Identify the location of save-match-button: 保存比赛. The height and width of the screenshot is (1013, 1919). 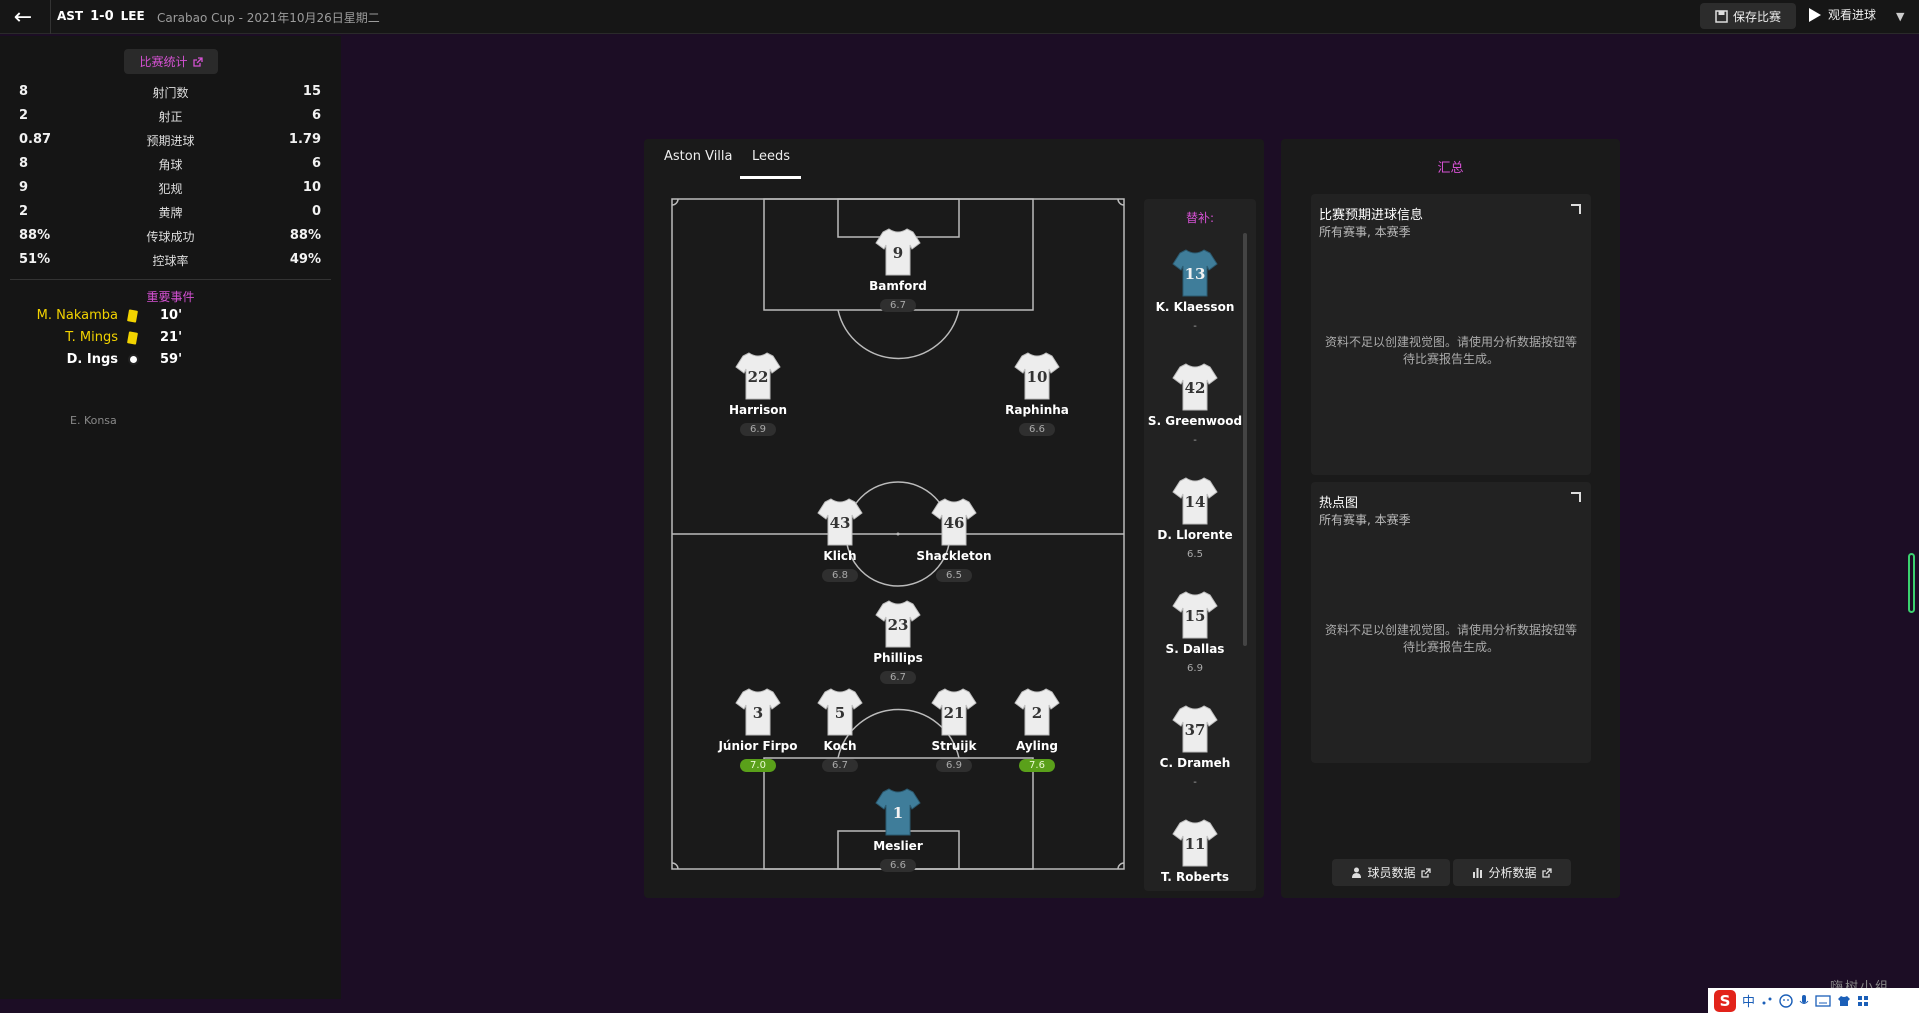
(1748, 16).